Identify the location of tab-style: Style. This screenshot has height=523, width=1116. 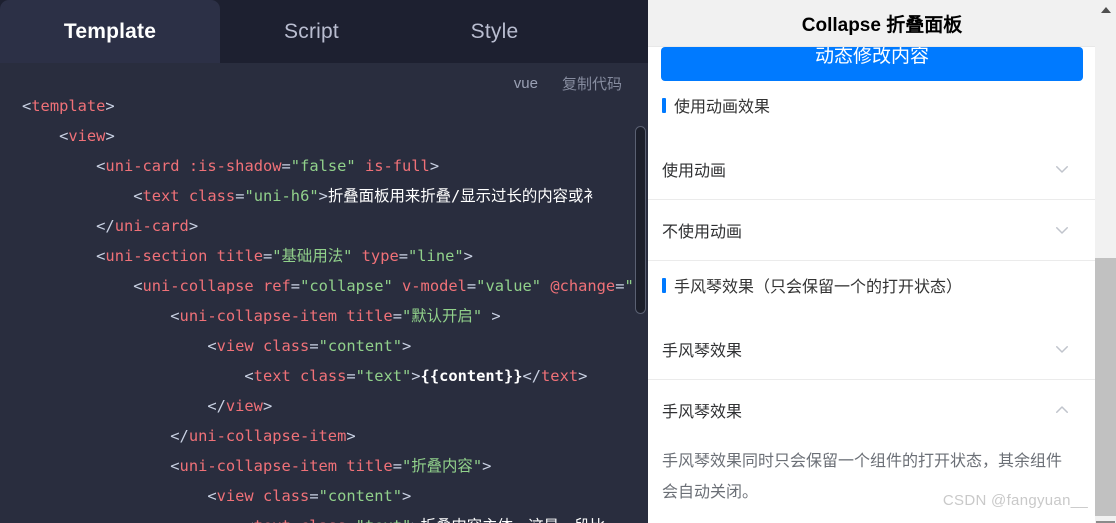
(494, 31).